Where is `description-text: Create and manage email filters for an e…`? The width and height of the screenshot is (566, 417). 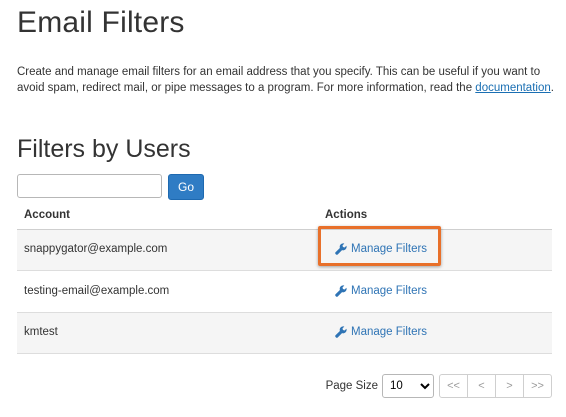 description-text: Create and manage email filters for an e… is located at coordinates (279, 80).